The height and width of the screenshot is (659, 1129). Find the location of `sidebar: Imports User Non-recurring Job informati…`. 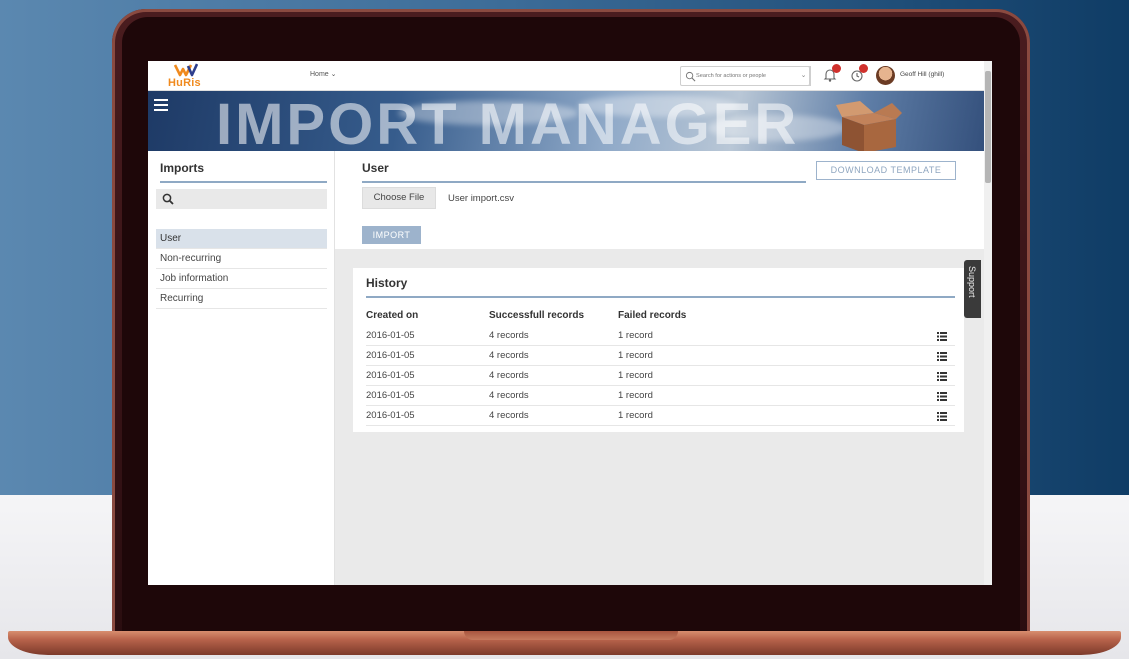

sidebar: Imports User Non-recurring Job informati… is located at coordinates (241, 368).